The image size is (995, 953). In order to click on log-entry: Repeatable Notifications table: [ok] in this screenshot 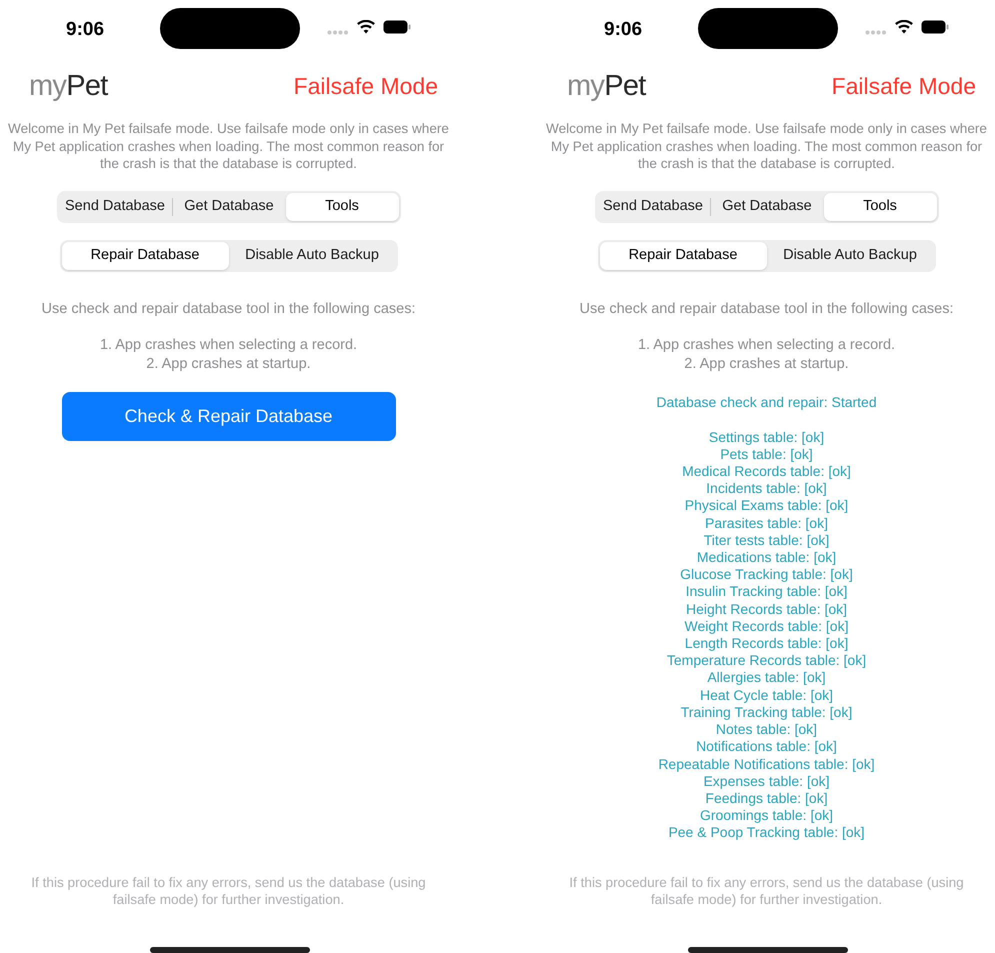, I will do `click(766, 764)`.